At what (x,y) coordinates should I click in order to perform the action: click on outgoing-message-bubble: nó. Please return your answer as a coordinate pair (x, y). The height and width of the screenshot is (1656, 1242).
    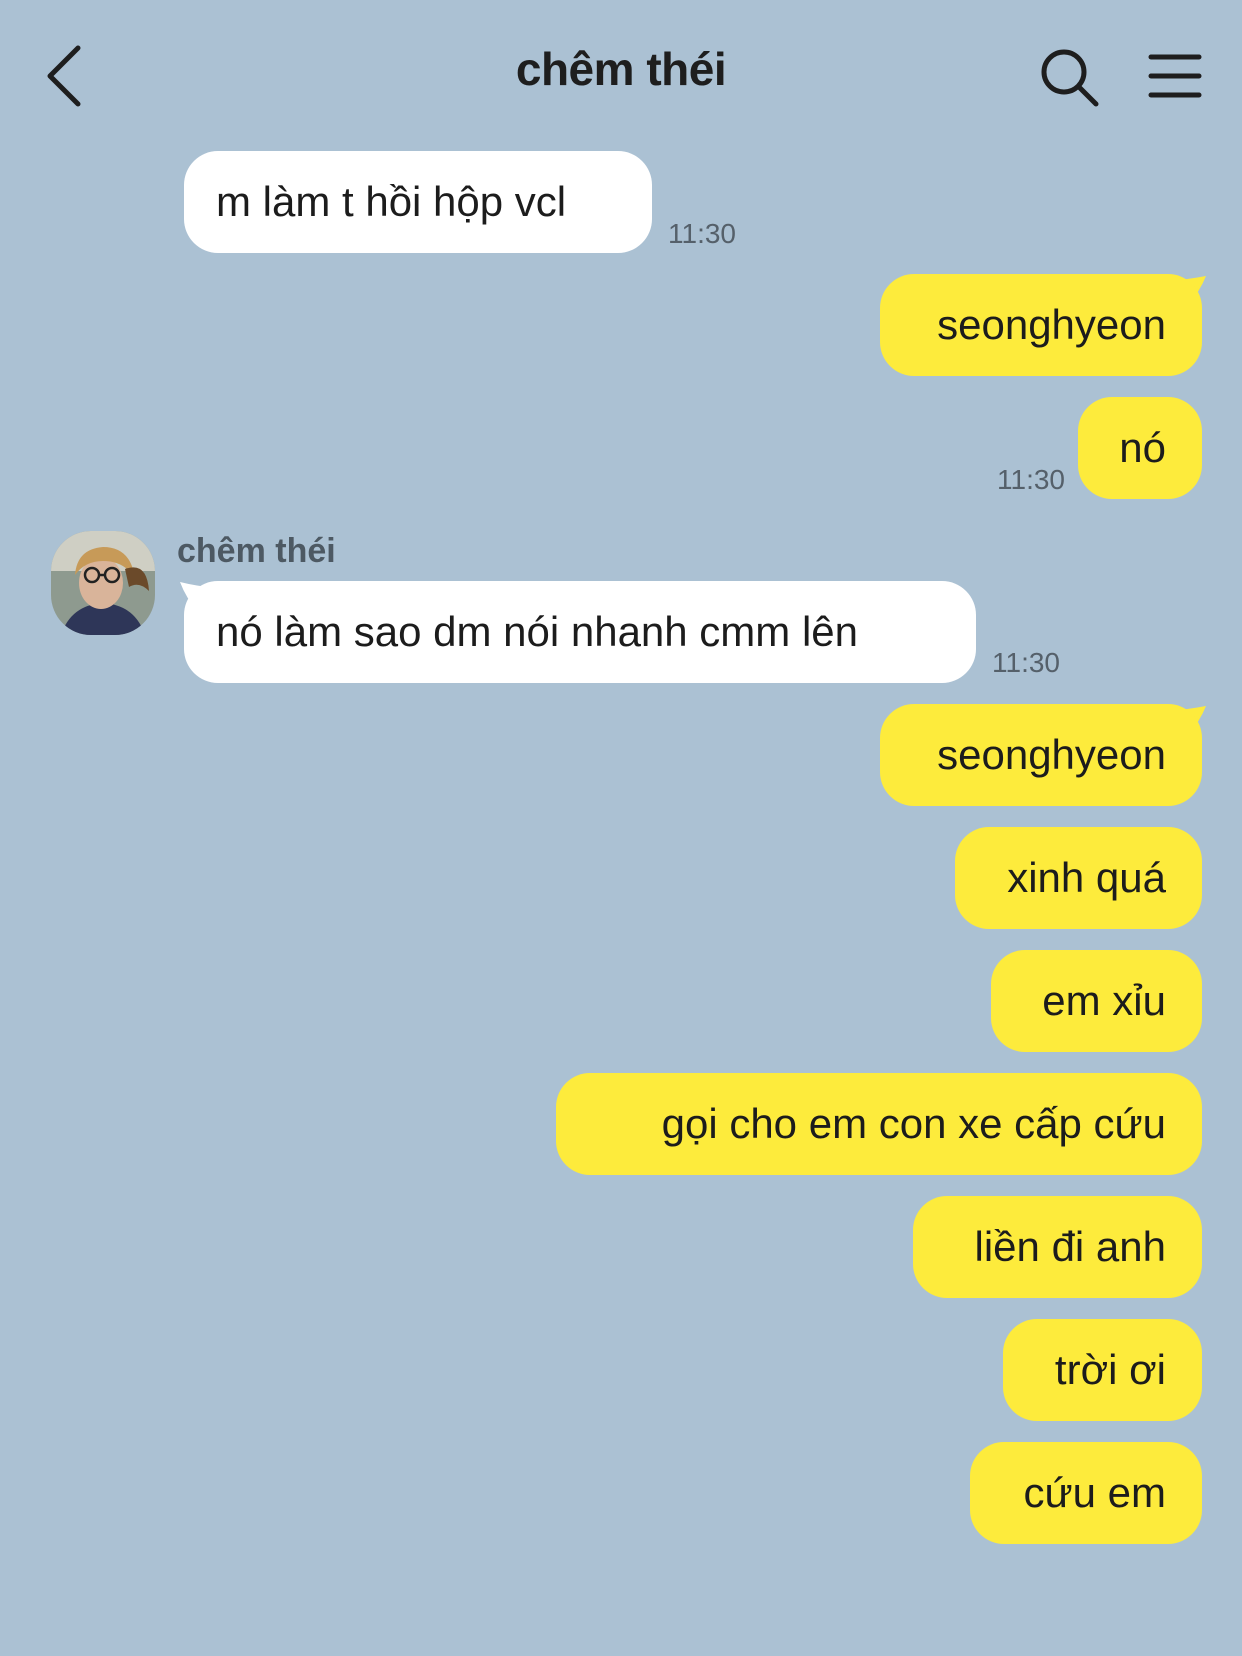
    Looking at the image, I should click on (1140, 448).